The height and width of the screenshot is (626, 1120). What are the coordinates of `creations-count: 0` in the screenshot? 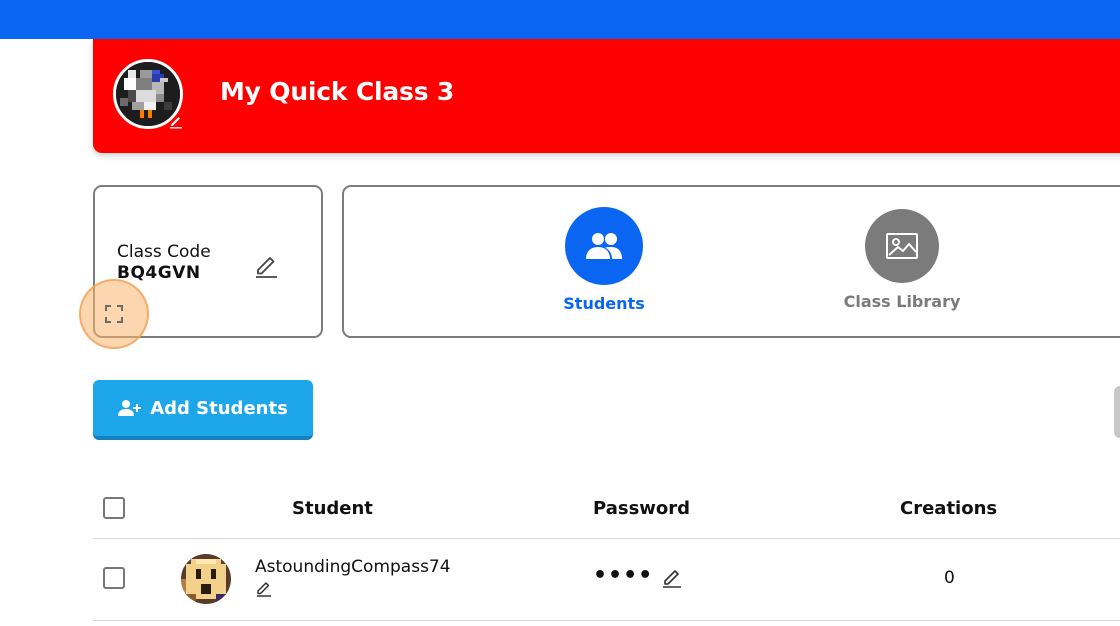 It's located at (949, 578).